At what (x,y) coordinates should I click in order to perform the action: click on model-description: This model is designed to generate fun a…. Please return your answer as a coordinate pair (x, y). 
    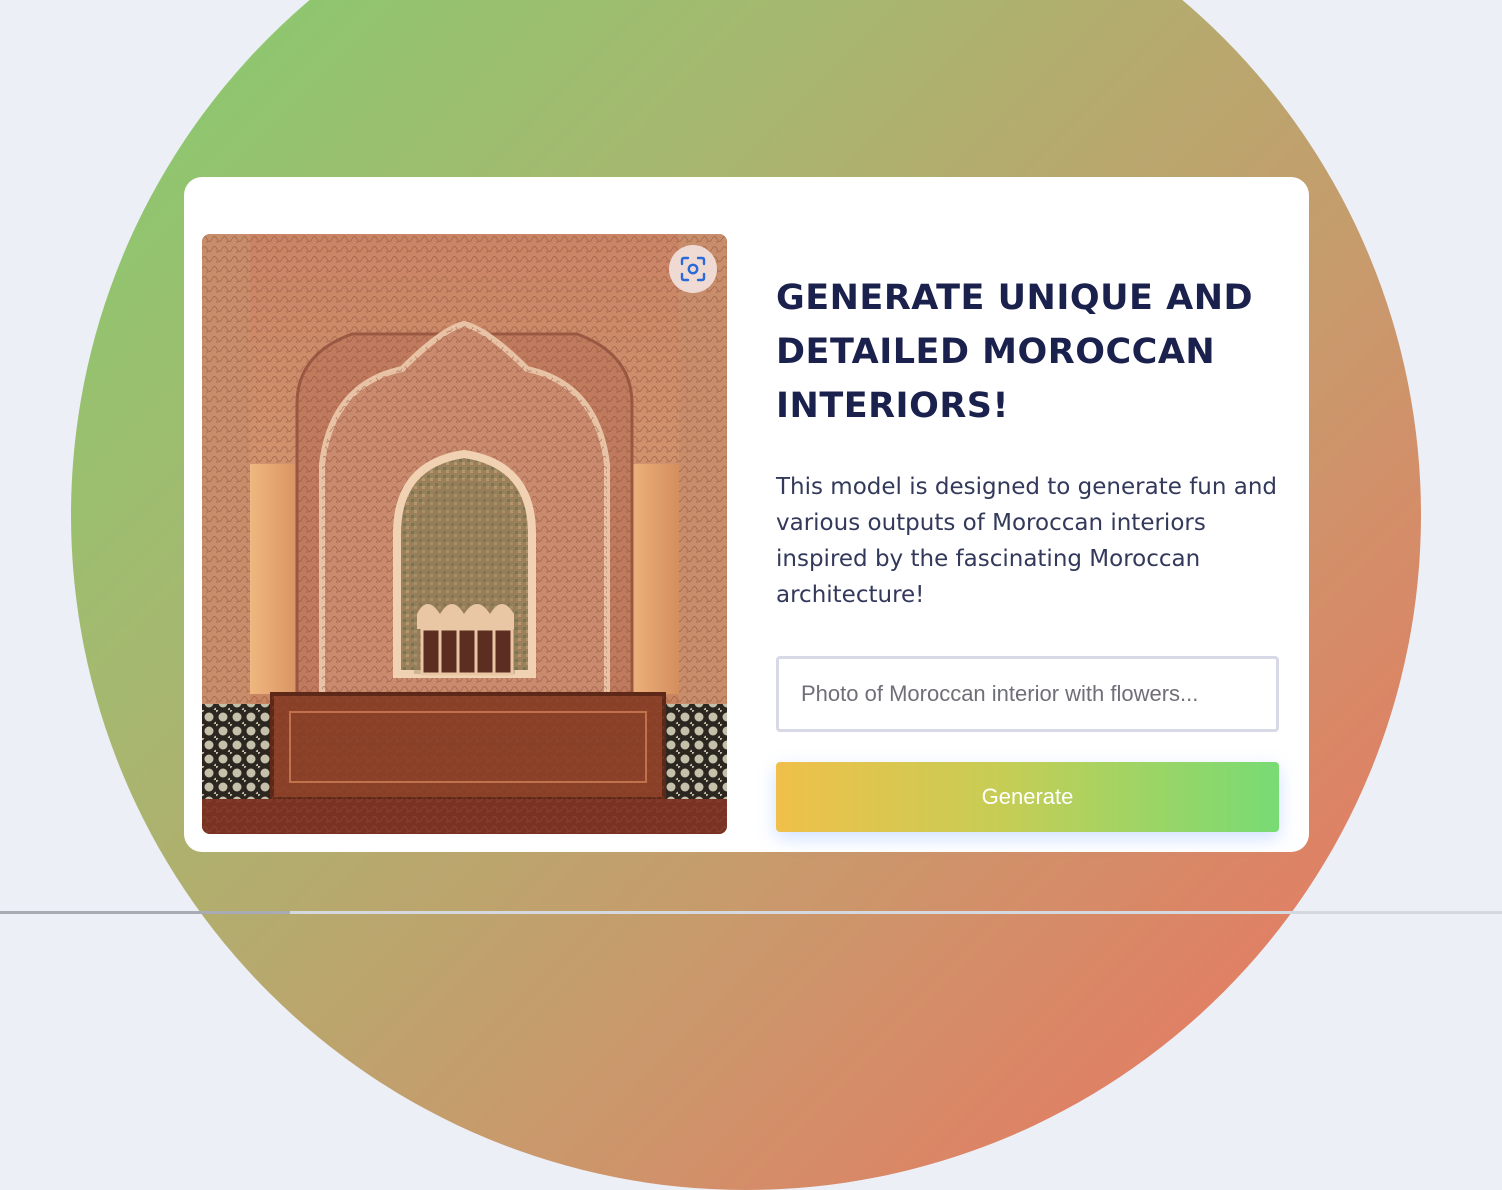
    Looking at the image, I should click on (1027, 541).